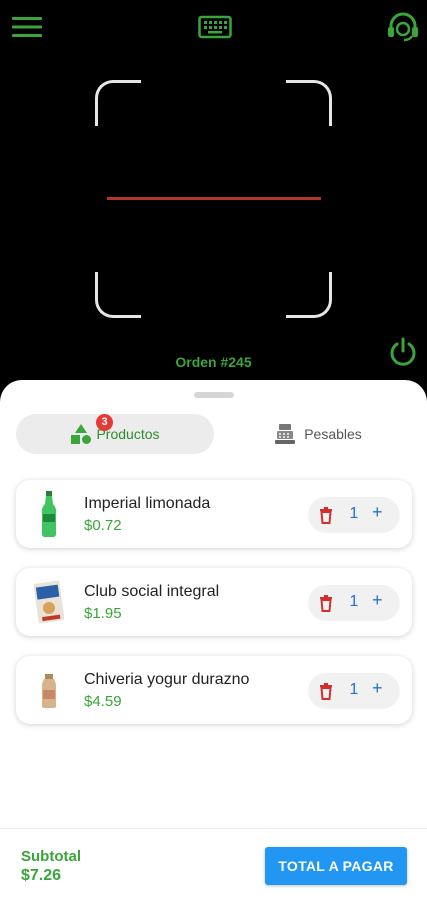 The height and width of the screenshot is (900, 427). Describe the element at coordinates (118, 295) in the screenshot. I see `scan-frame-corner-bottom-left` at that location.